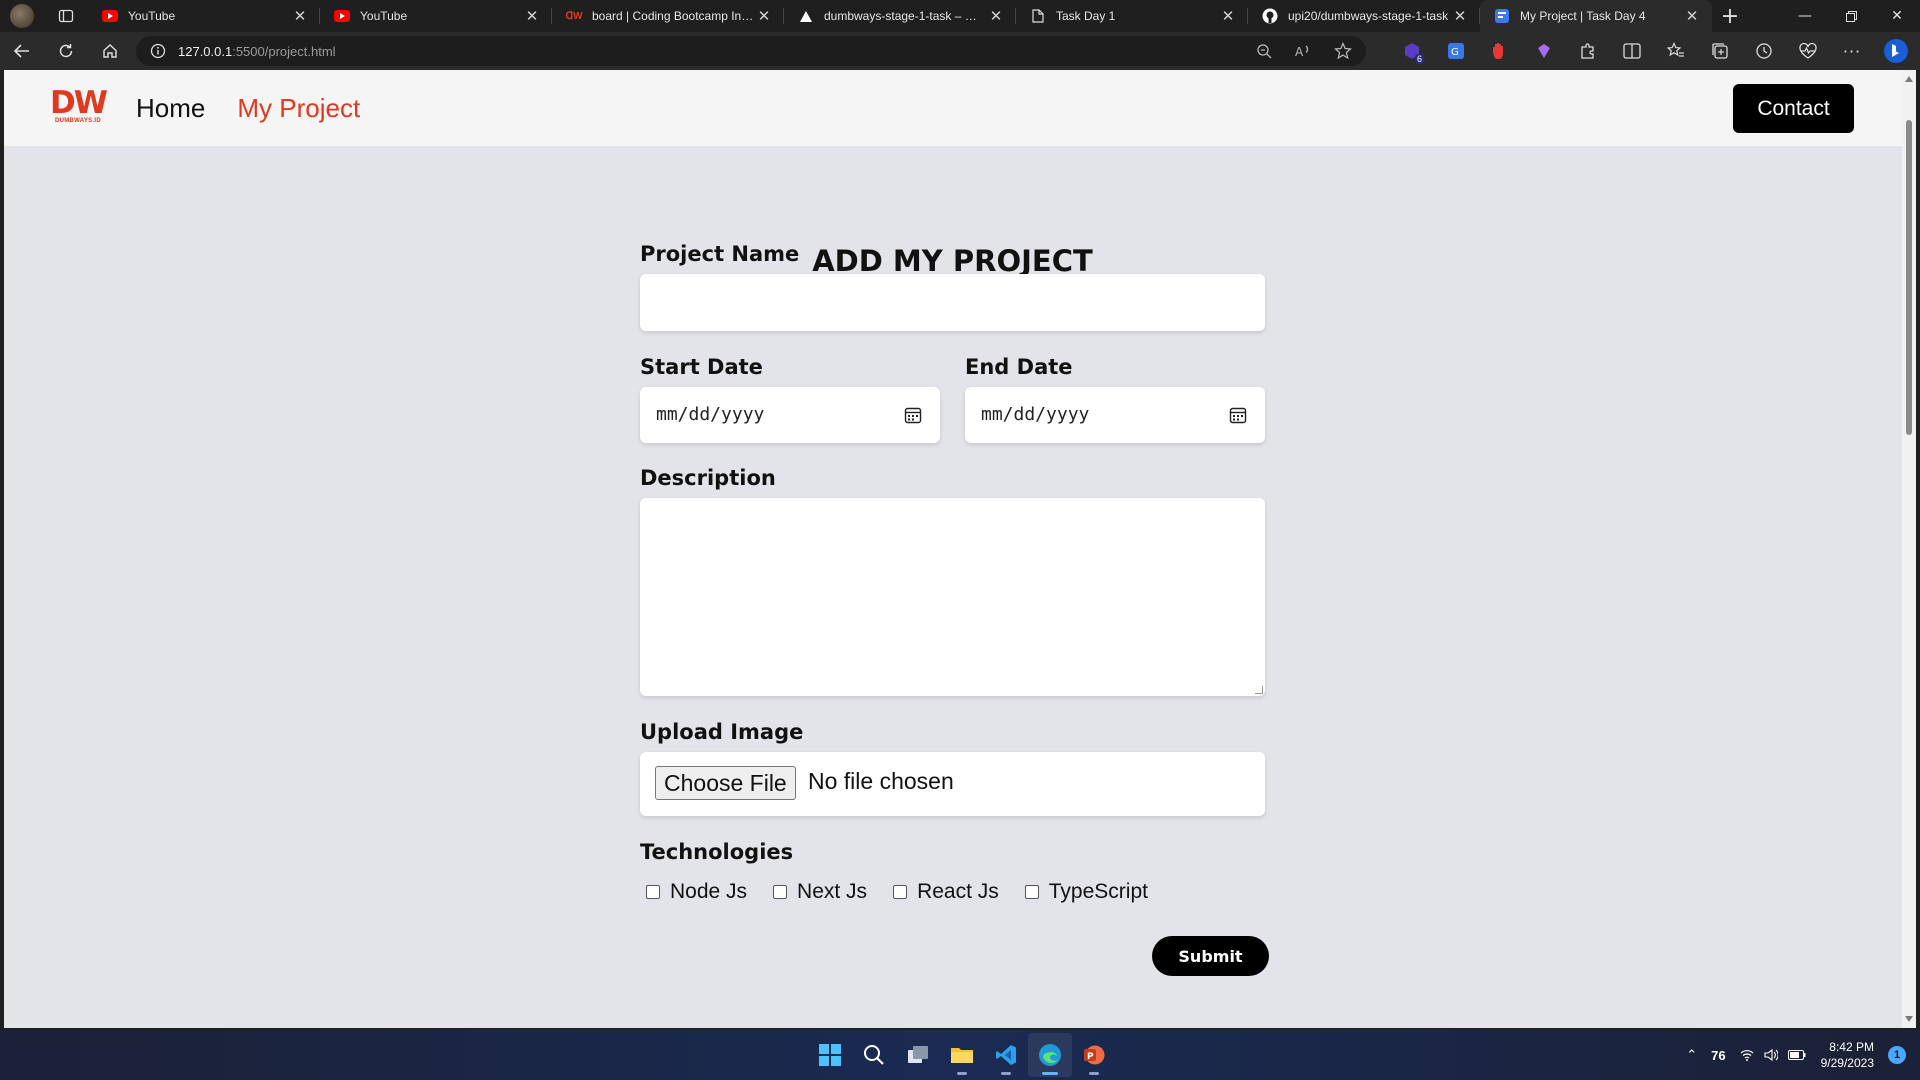 This screenshot has width=1920, height=1080. I want to click on task-view-icon, so click(918, 1054).